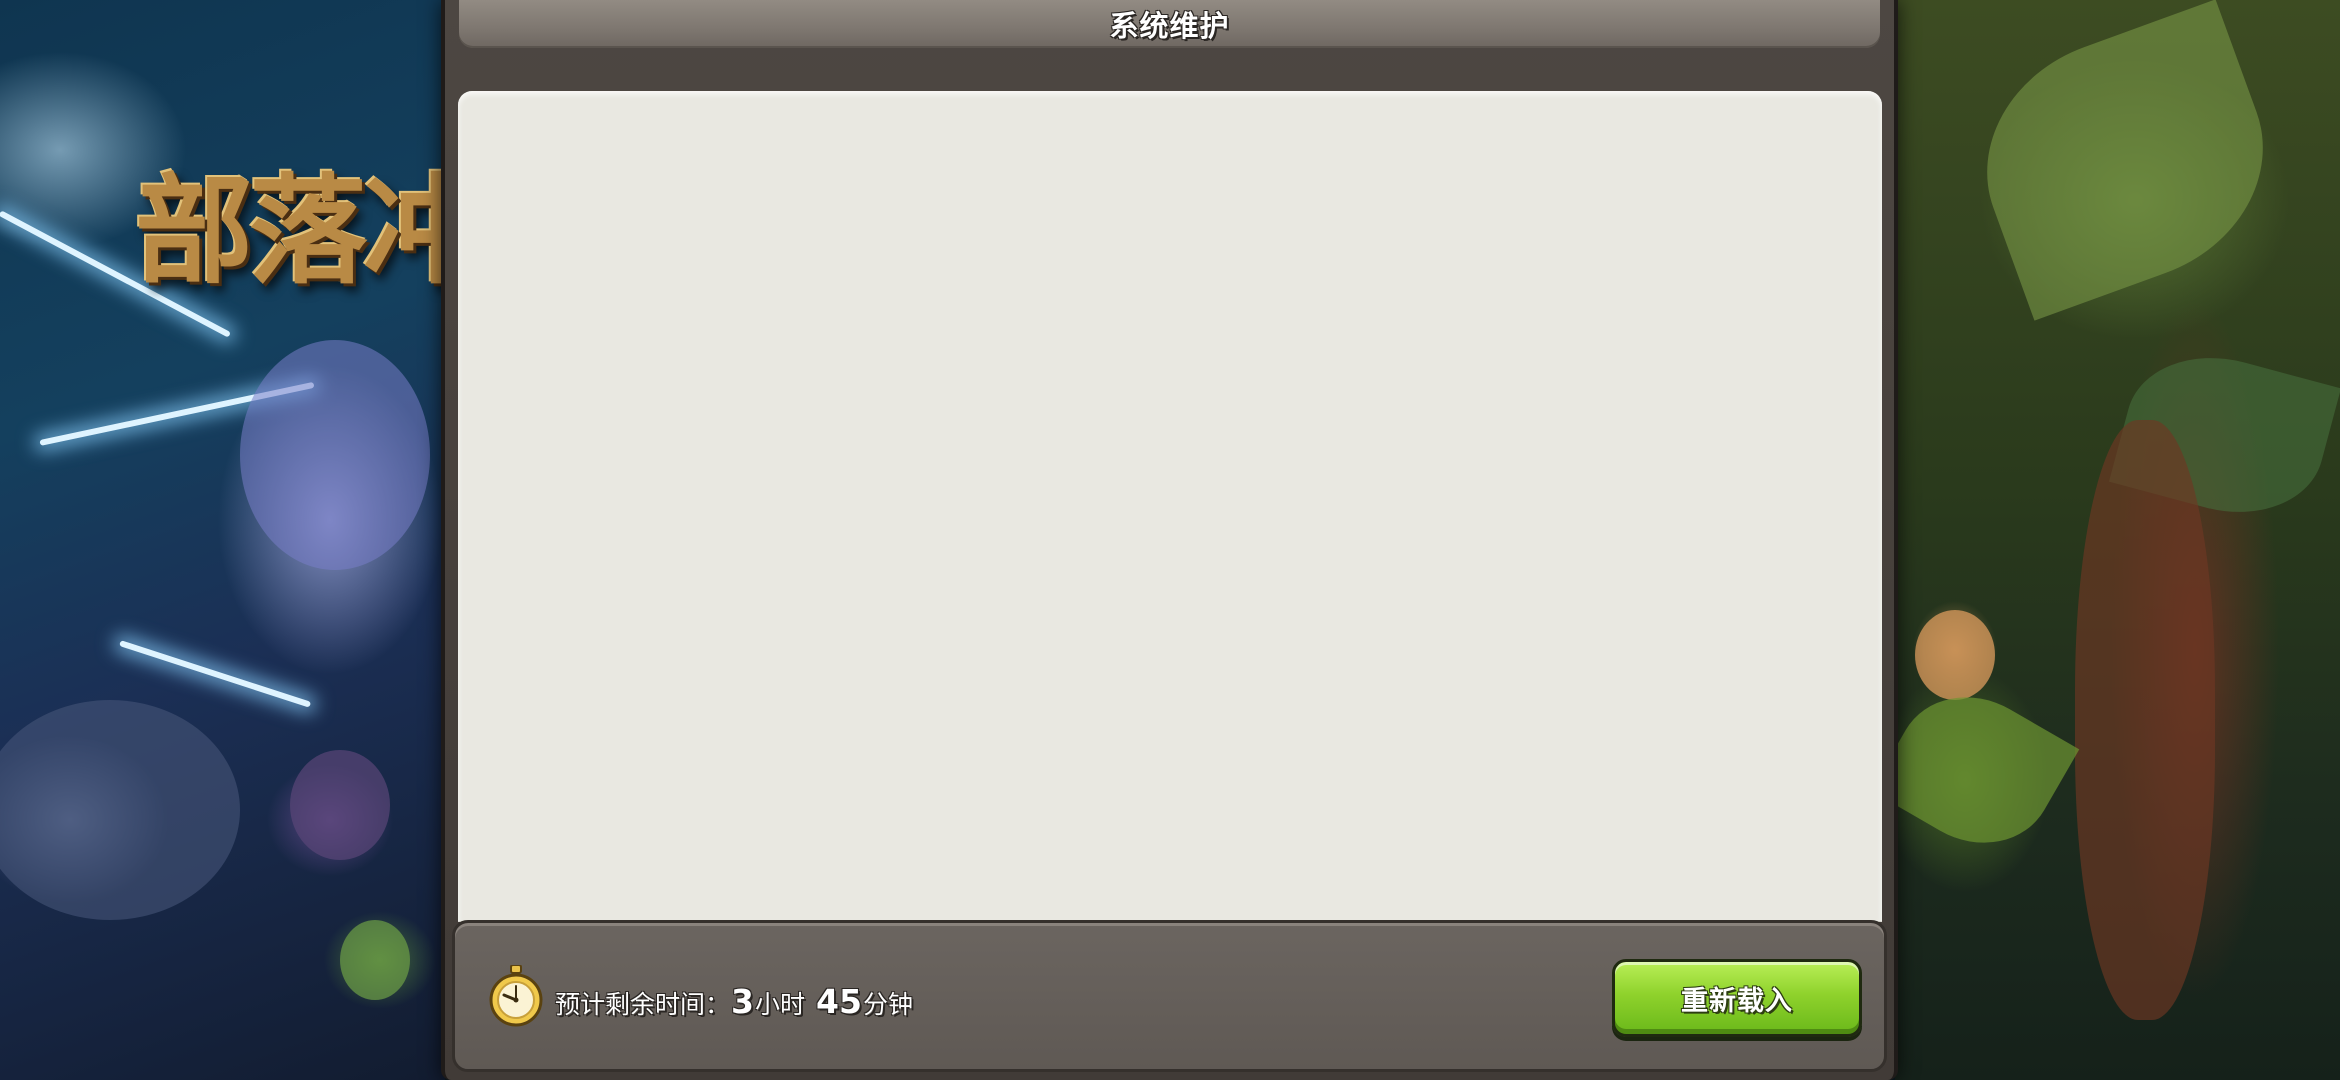 This screenshot has height=1080, width=2340. What do you see at coordinates (120, 810) in the screenshot?
I see `stone-golem-silhouette` at bounding box center [120, 810].